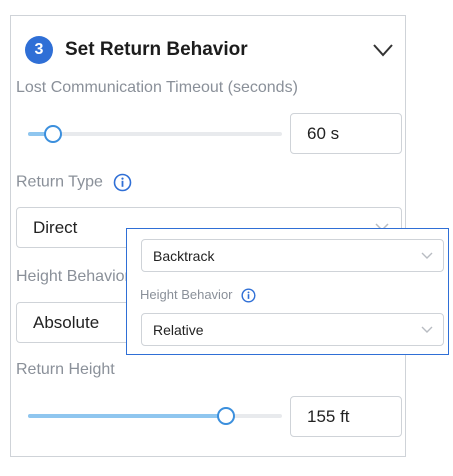 Image resolution: width=453 pixels, height=476 pixels. I want to click on section-header: 3 Set Return Behavior, so click(210, 51).